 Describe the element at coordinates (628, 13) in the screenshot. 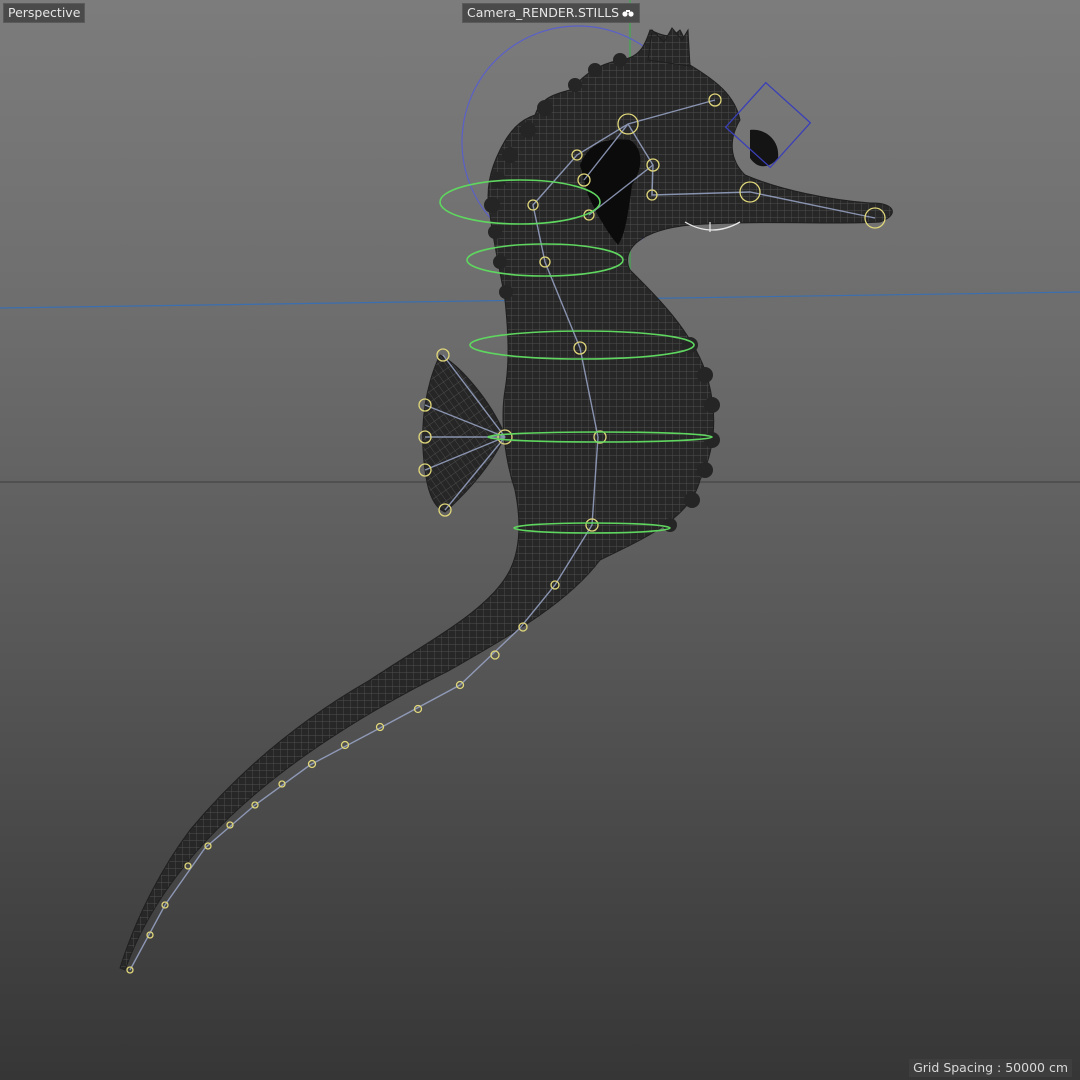

I see `camera-glasses-icon` at that location.